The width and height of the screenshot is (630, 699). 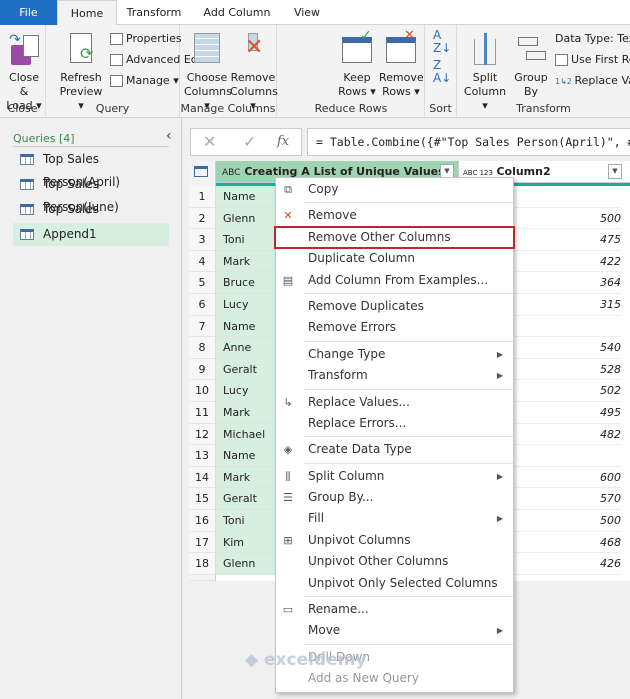 What do you see at coordinates (24, 49) in the screenshot?
I see `close-load-icon: ↷` at bounding box center [24, 49].